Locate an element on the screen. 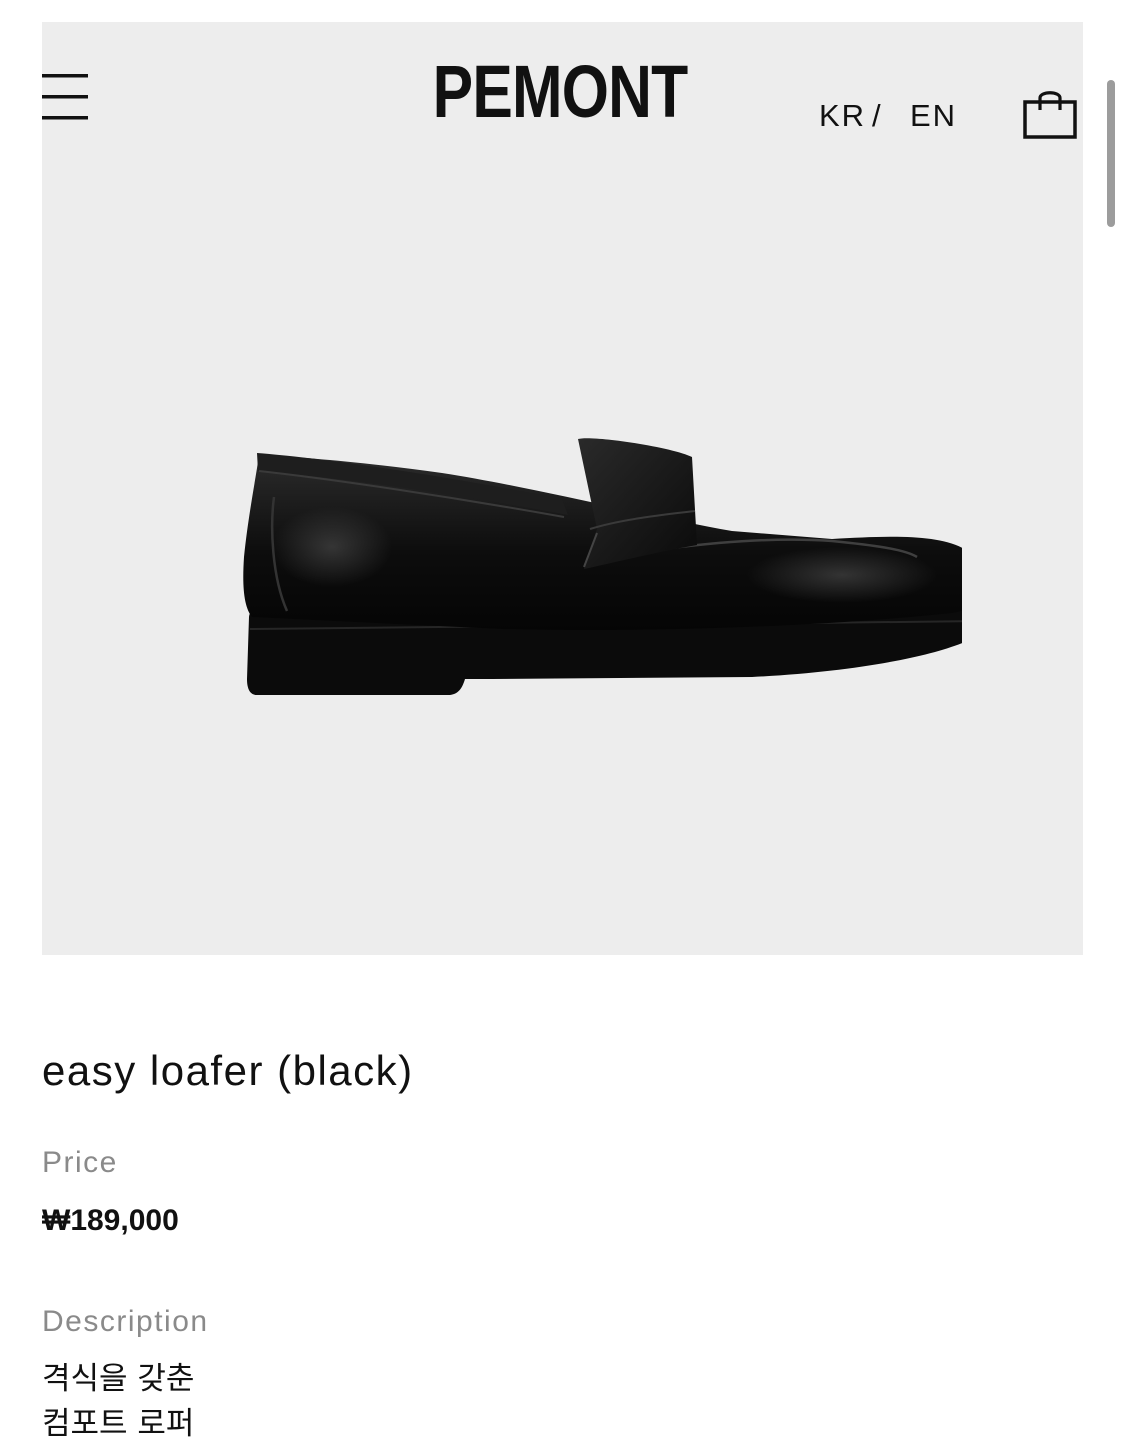 This screenshot has height=1444, width=1125. loafer-product-image is located at coordinates (602, 566).